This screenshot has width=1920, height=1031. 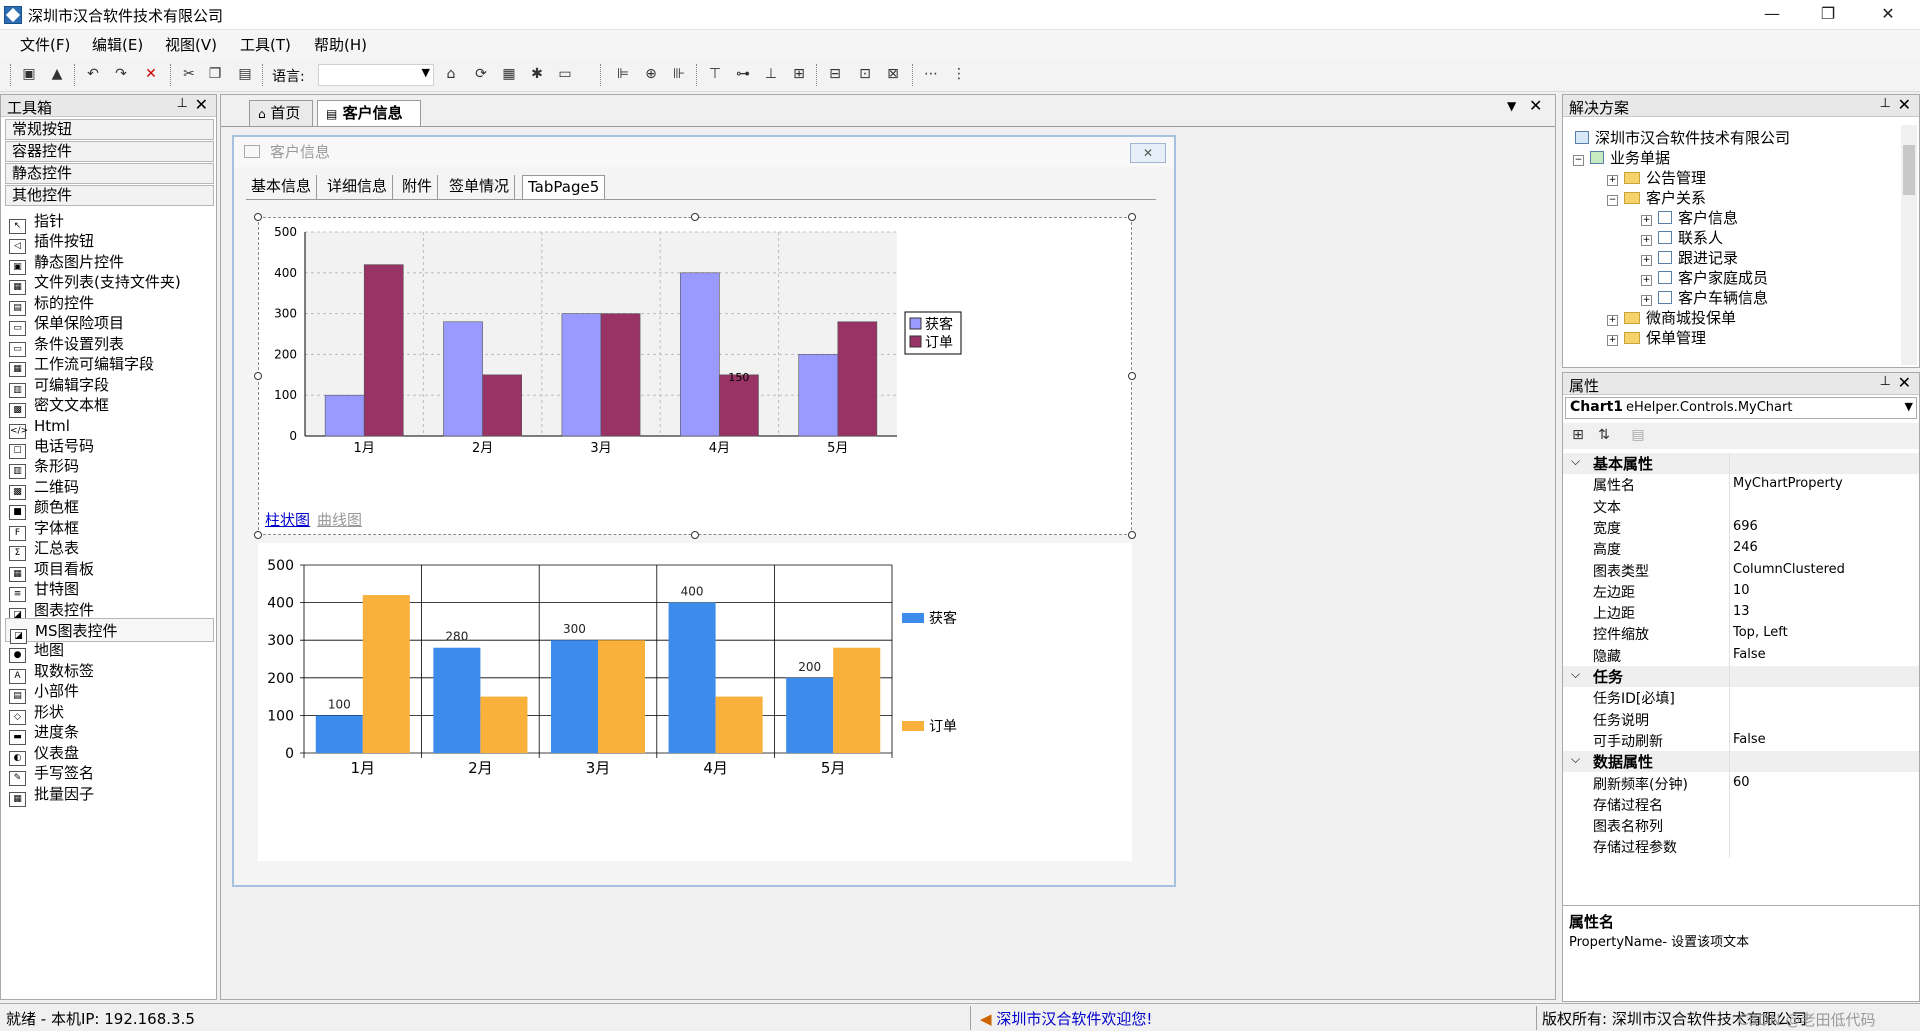 What do you see at coordinates (1909, 170) in the screenshot?
I see `scroll-thumb` at bounding box center [1909, 170].